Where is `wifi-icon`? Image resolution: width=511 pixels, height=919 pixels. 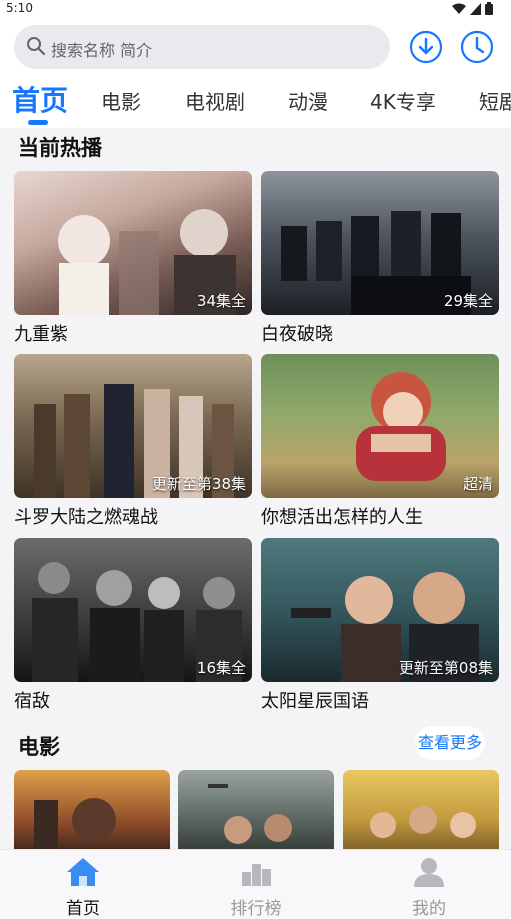
wifi-icon is located at coordinates (459, 8).